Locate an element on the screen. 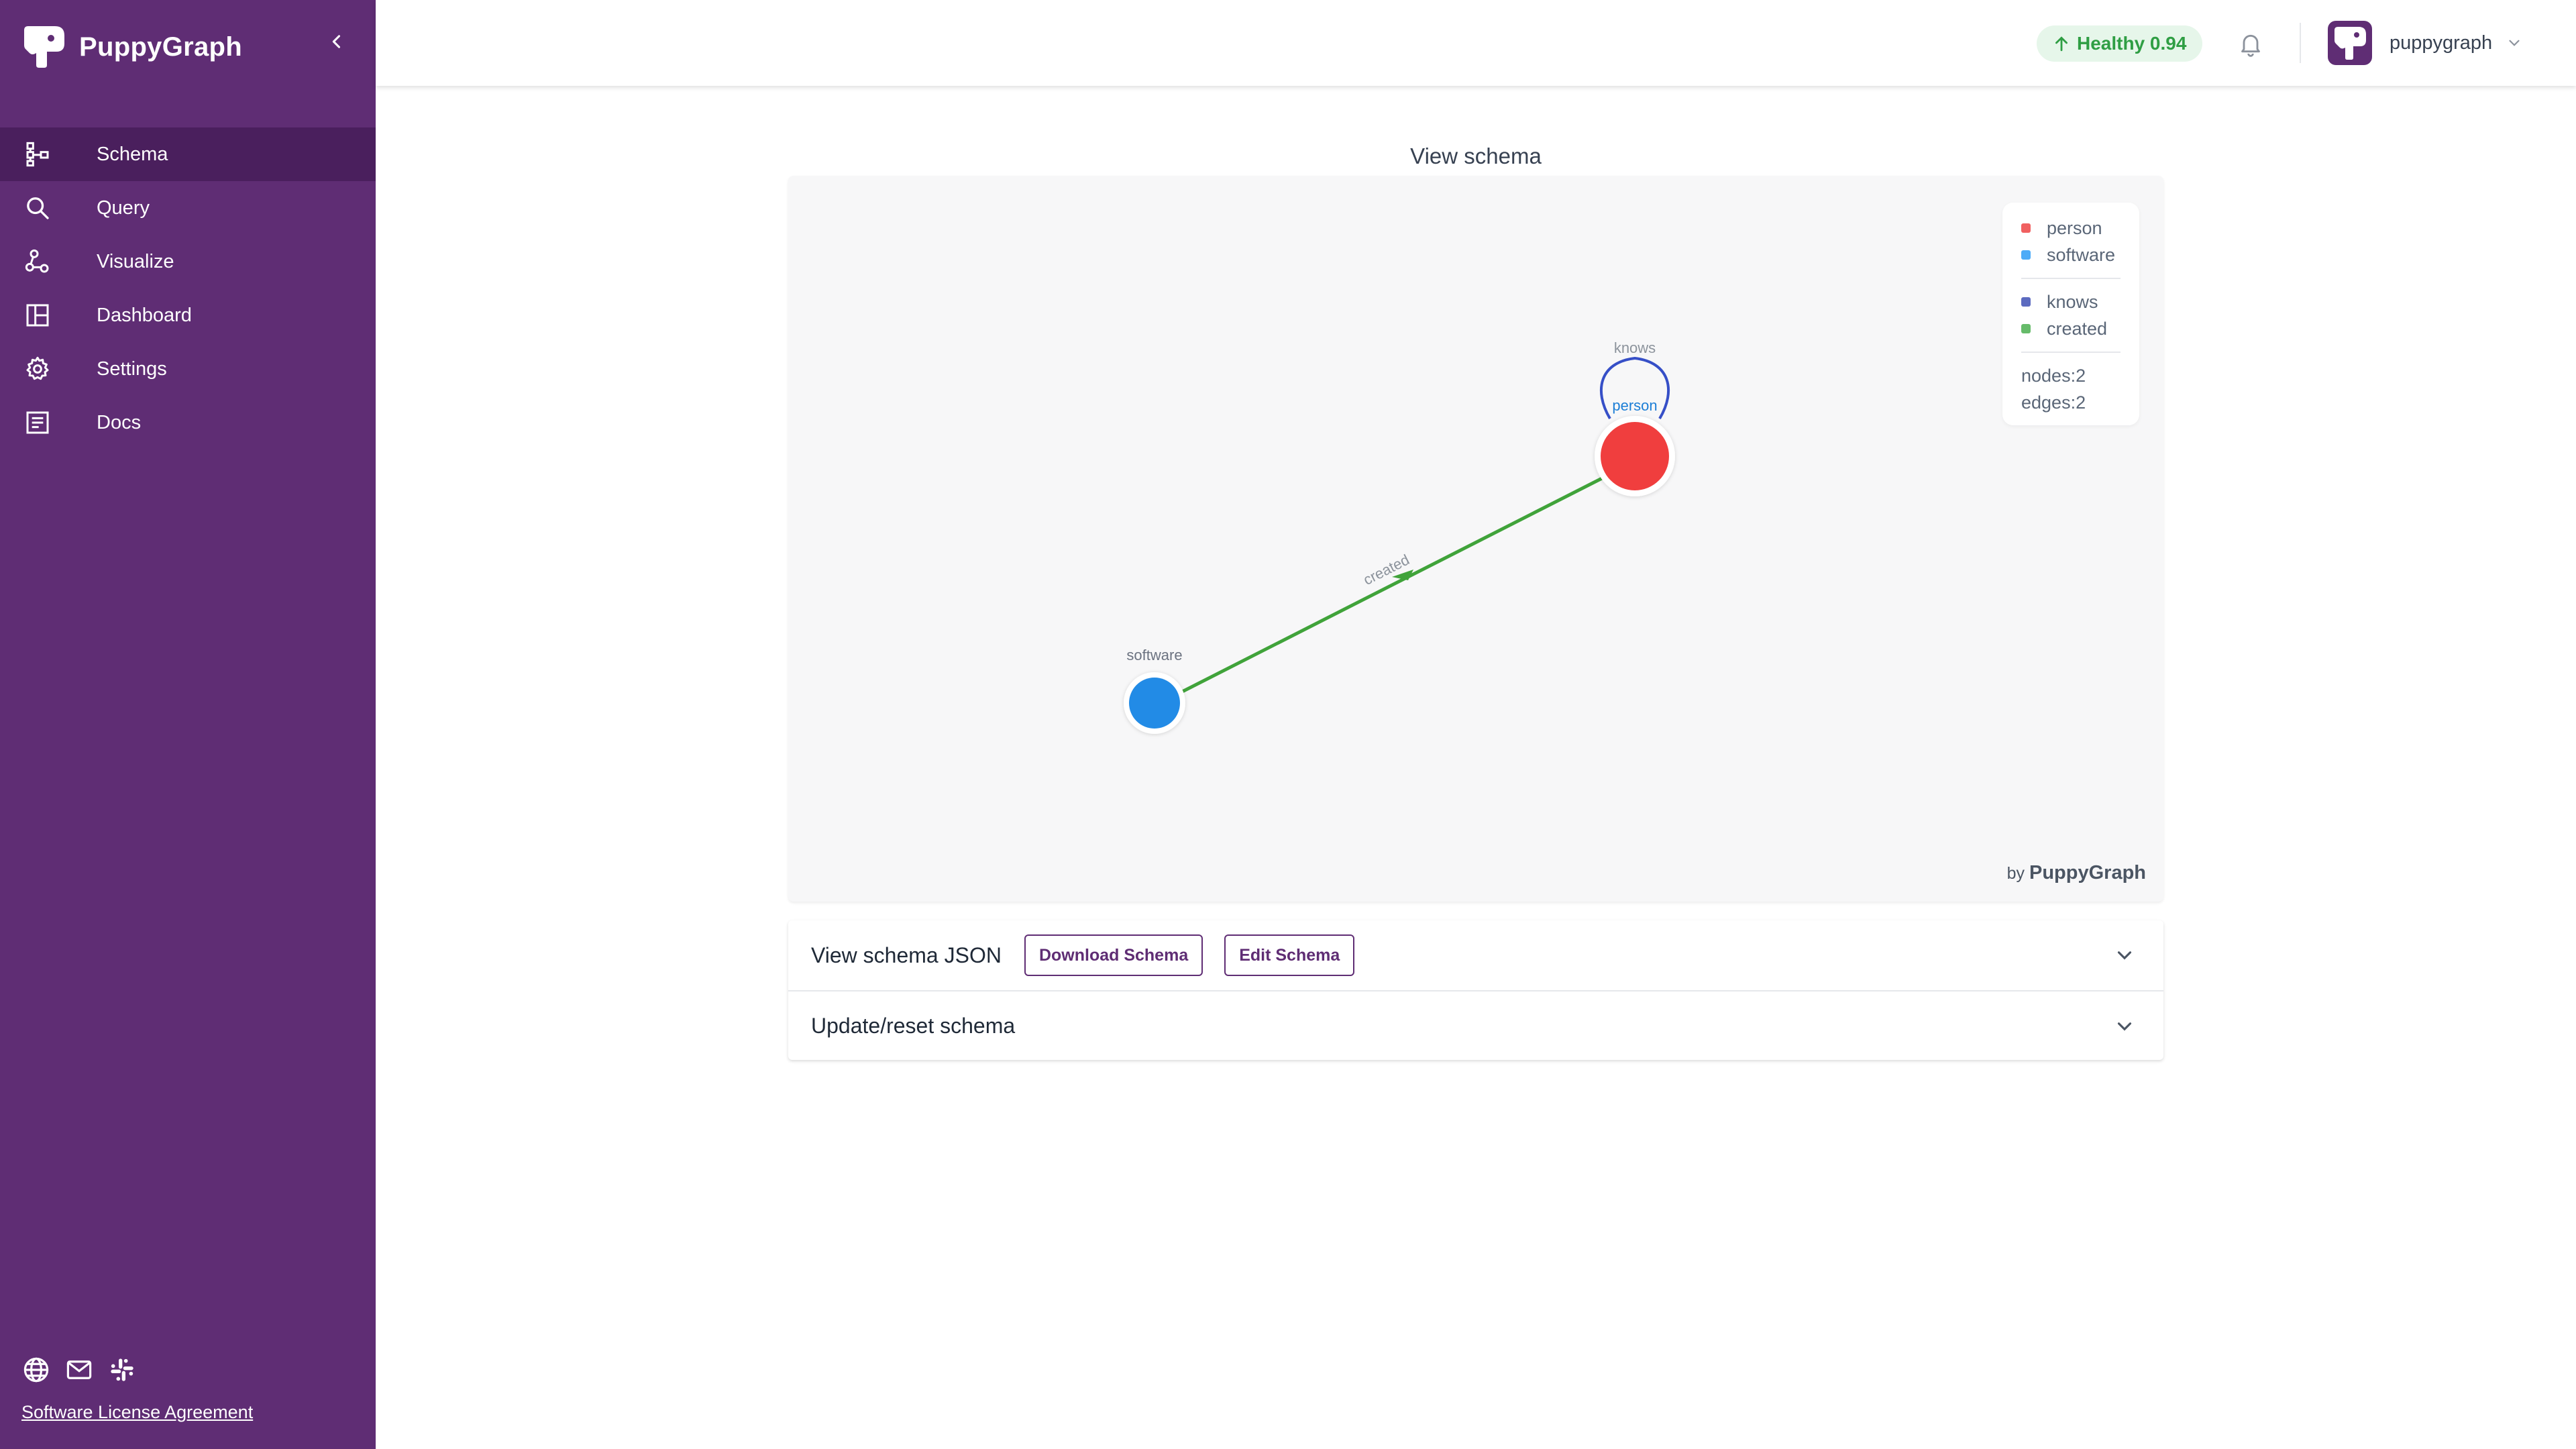 This screenshot has width=2576, height=1449. graph-node-person-label: person is located at coordinates (1634, 405).